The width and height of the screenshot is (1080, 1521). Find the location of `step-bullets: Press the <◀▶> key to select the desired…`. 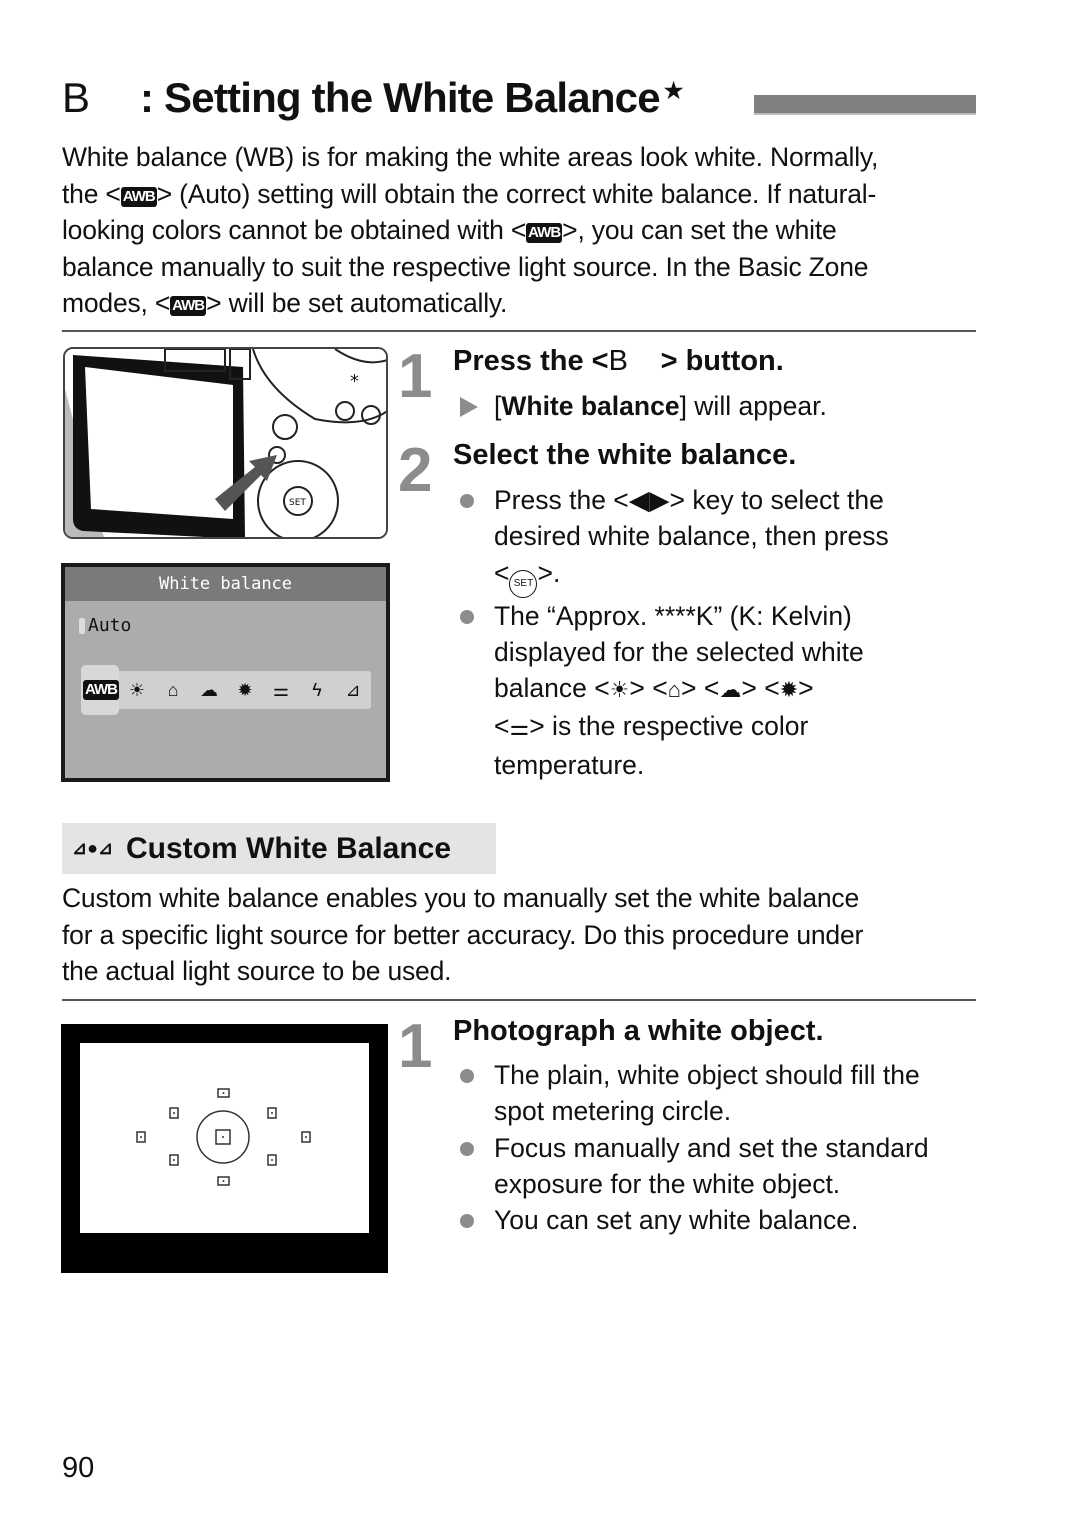

step-bullets: Press the <◀▶> key to select the desired… is located at coordinates (718, 632).